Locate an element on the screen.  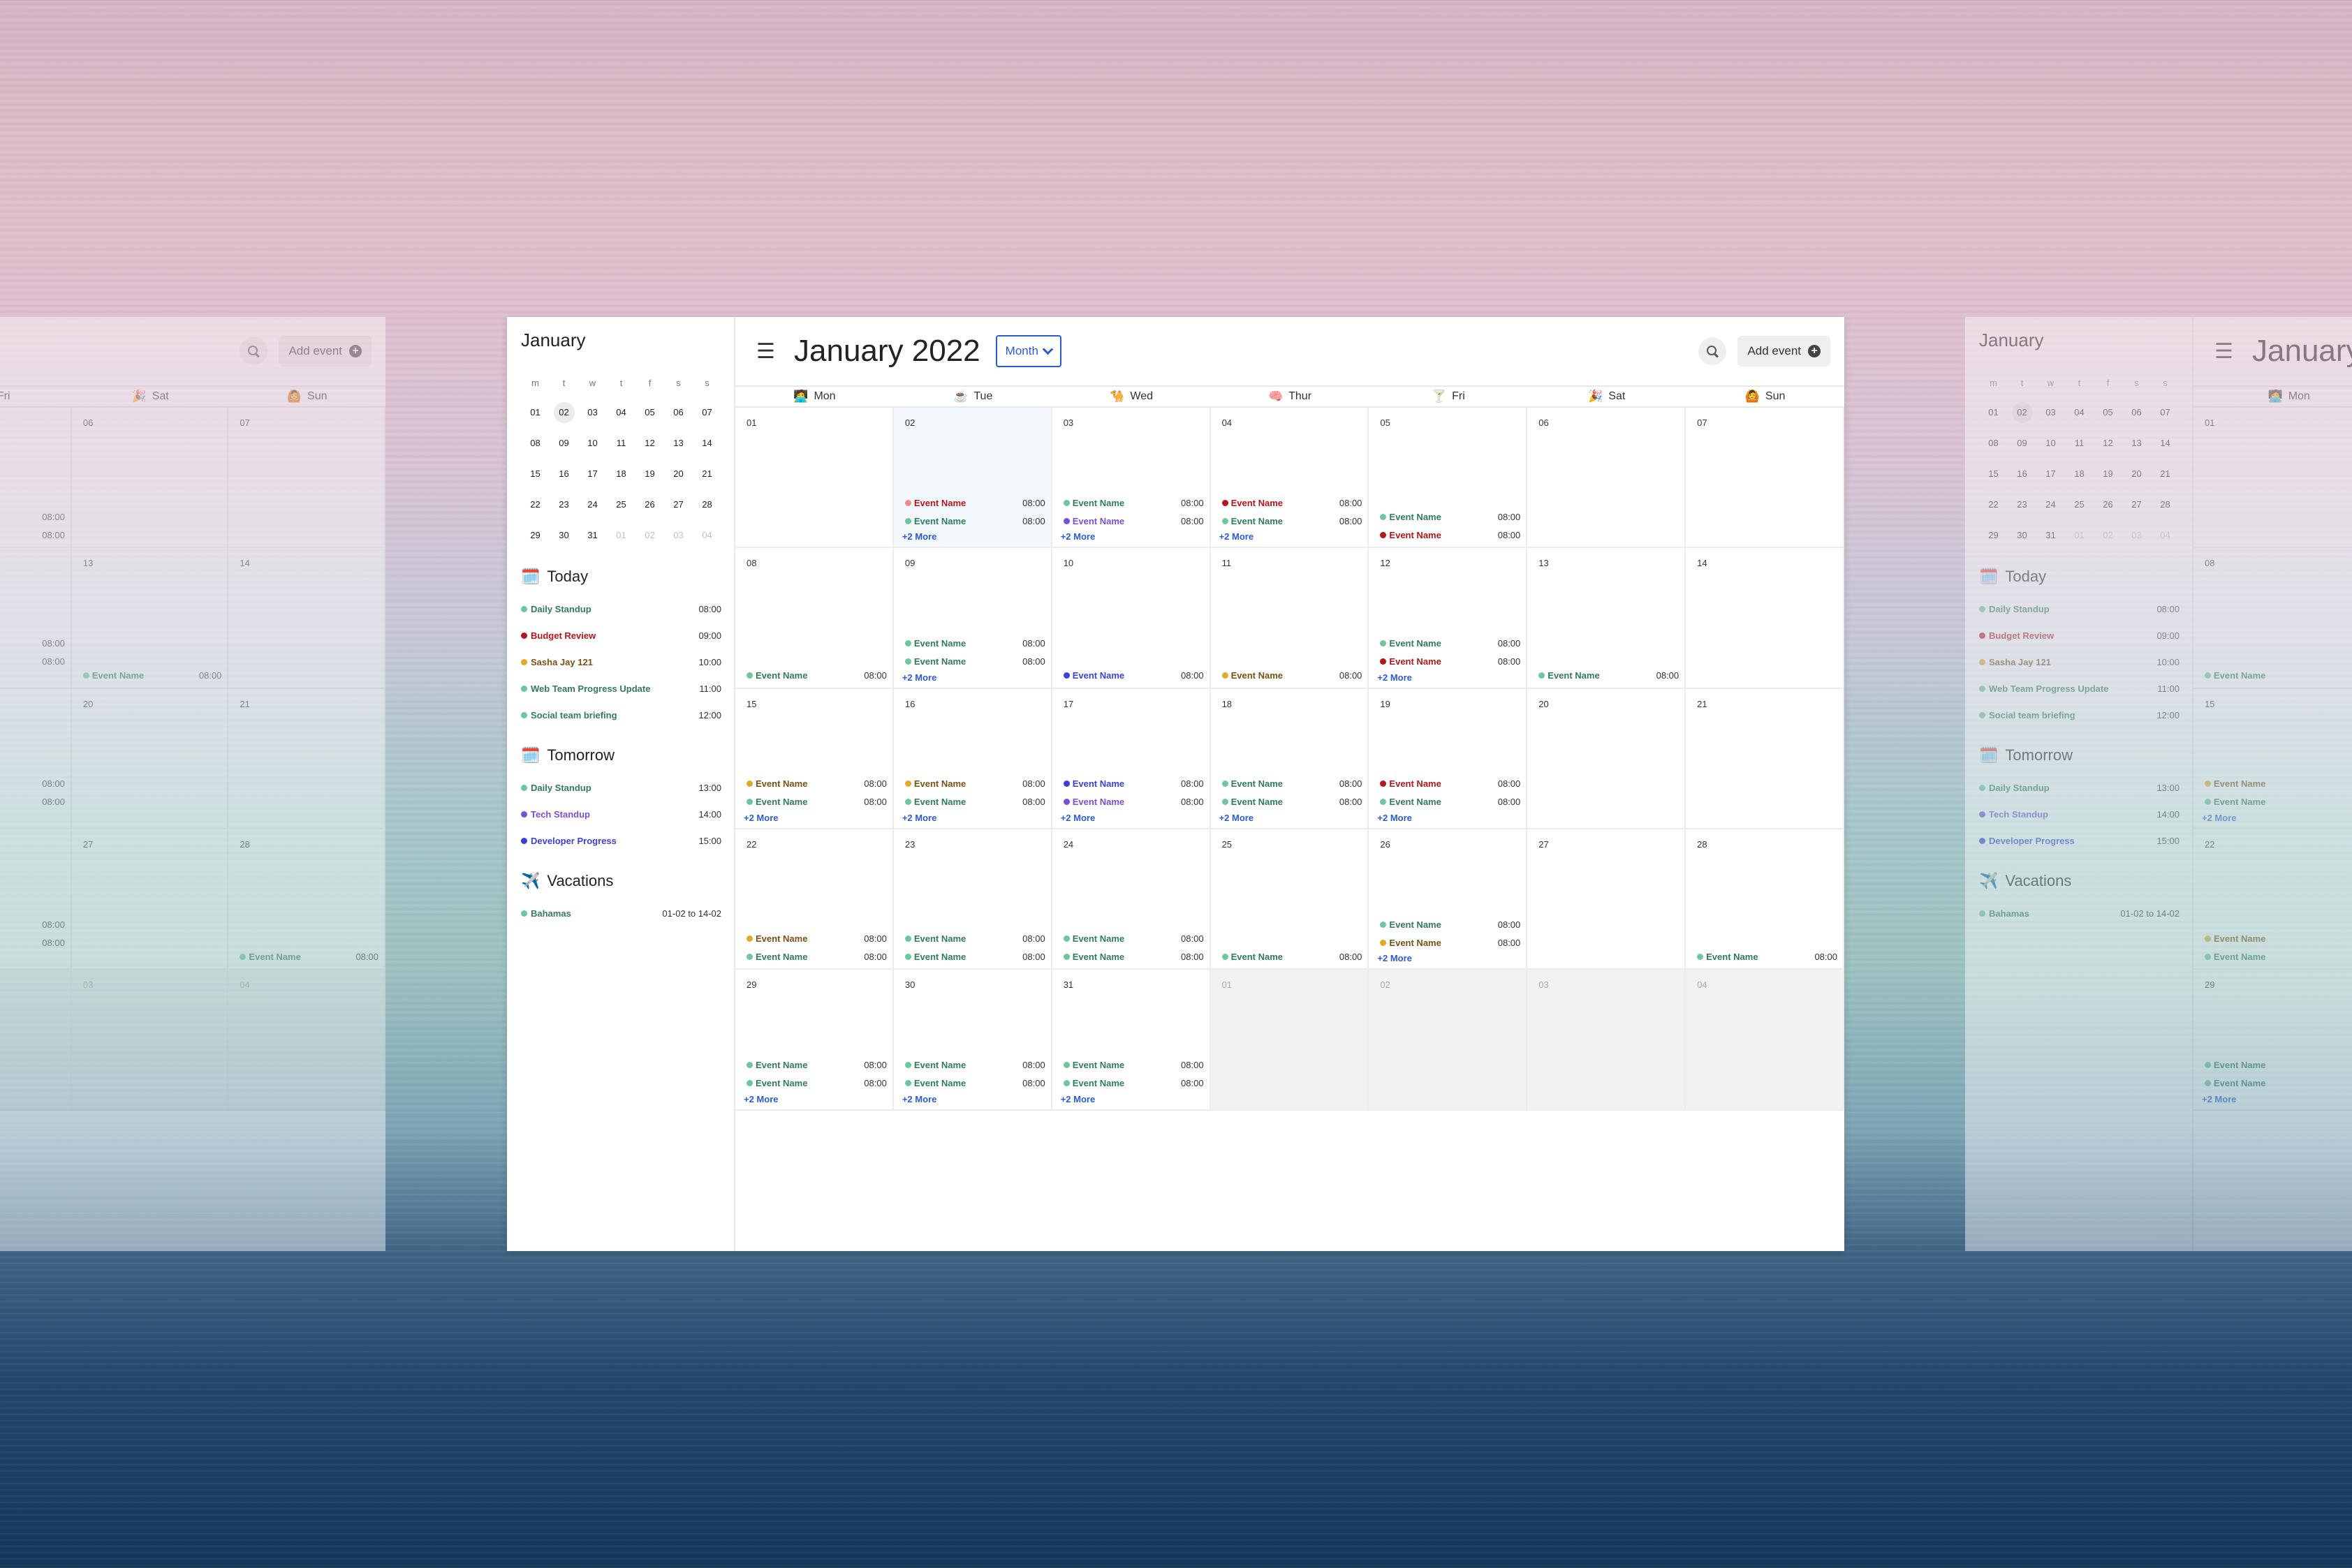
day-cell: 01 is located at coordinates (814, 479).